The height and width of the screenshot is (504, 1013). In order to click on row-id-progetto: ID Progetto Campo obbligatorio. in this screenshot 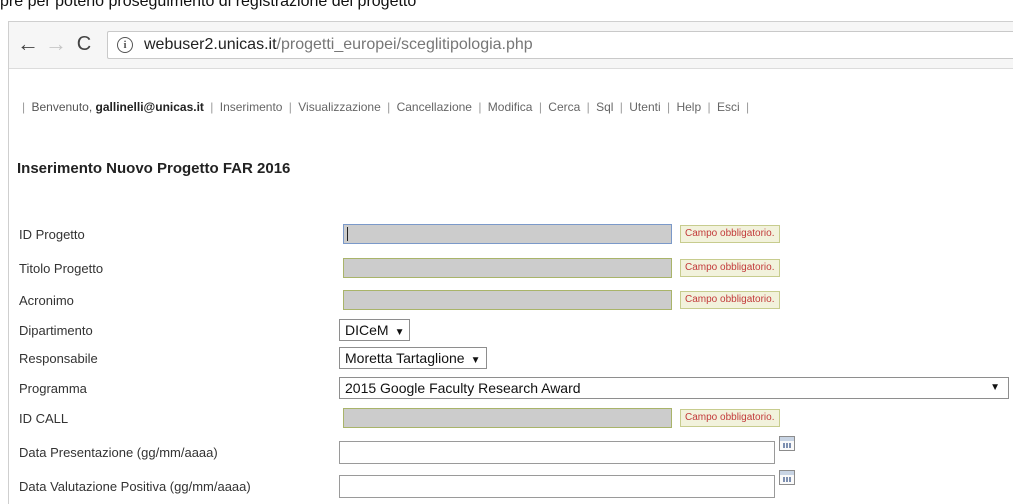, I will do `click(511, 235)`.